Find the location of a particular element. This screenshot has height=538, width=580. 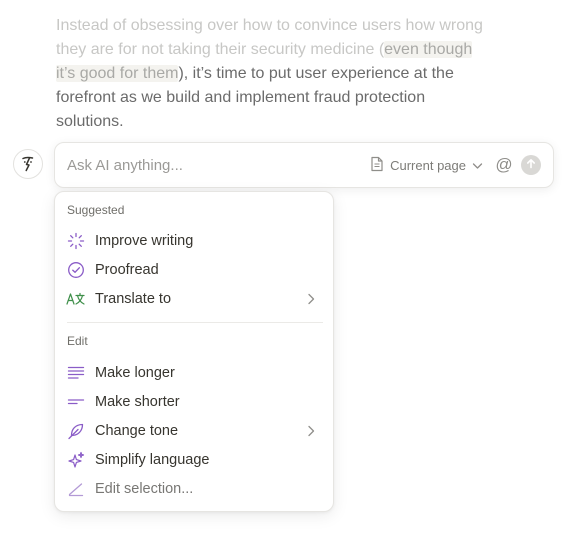

chevron-down-icon is located at coordinates (477, 165).